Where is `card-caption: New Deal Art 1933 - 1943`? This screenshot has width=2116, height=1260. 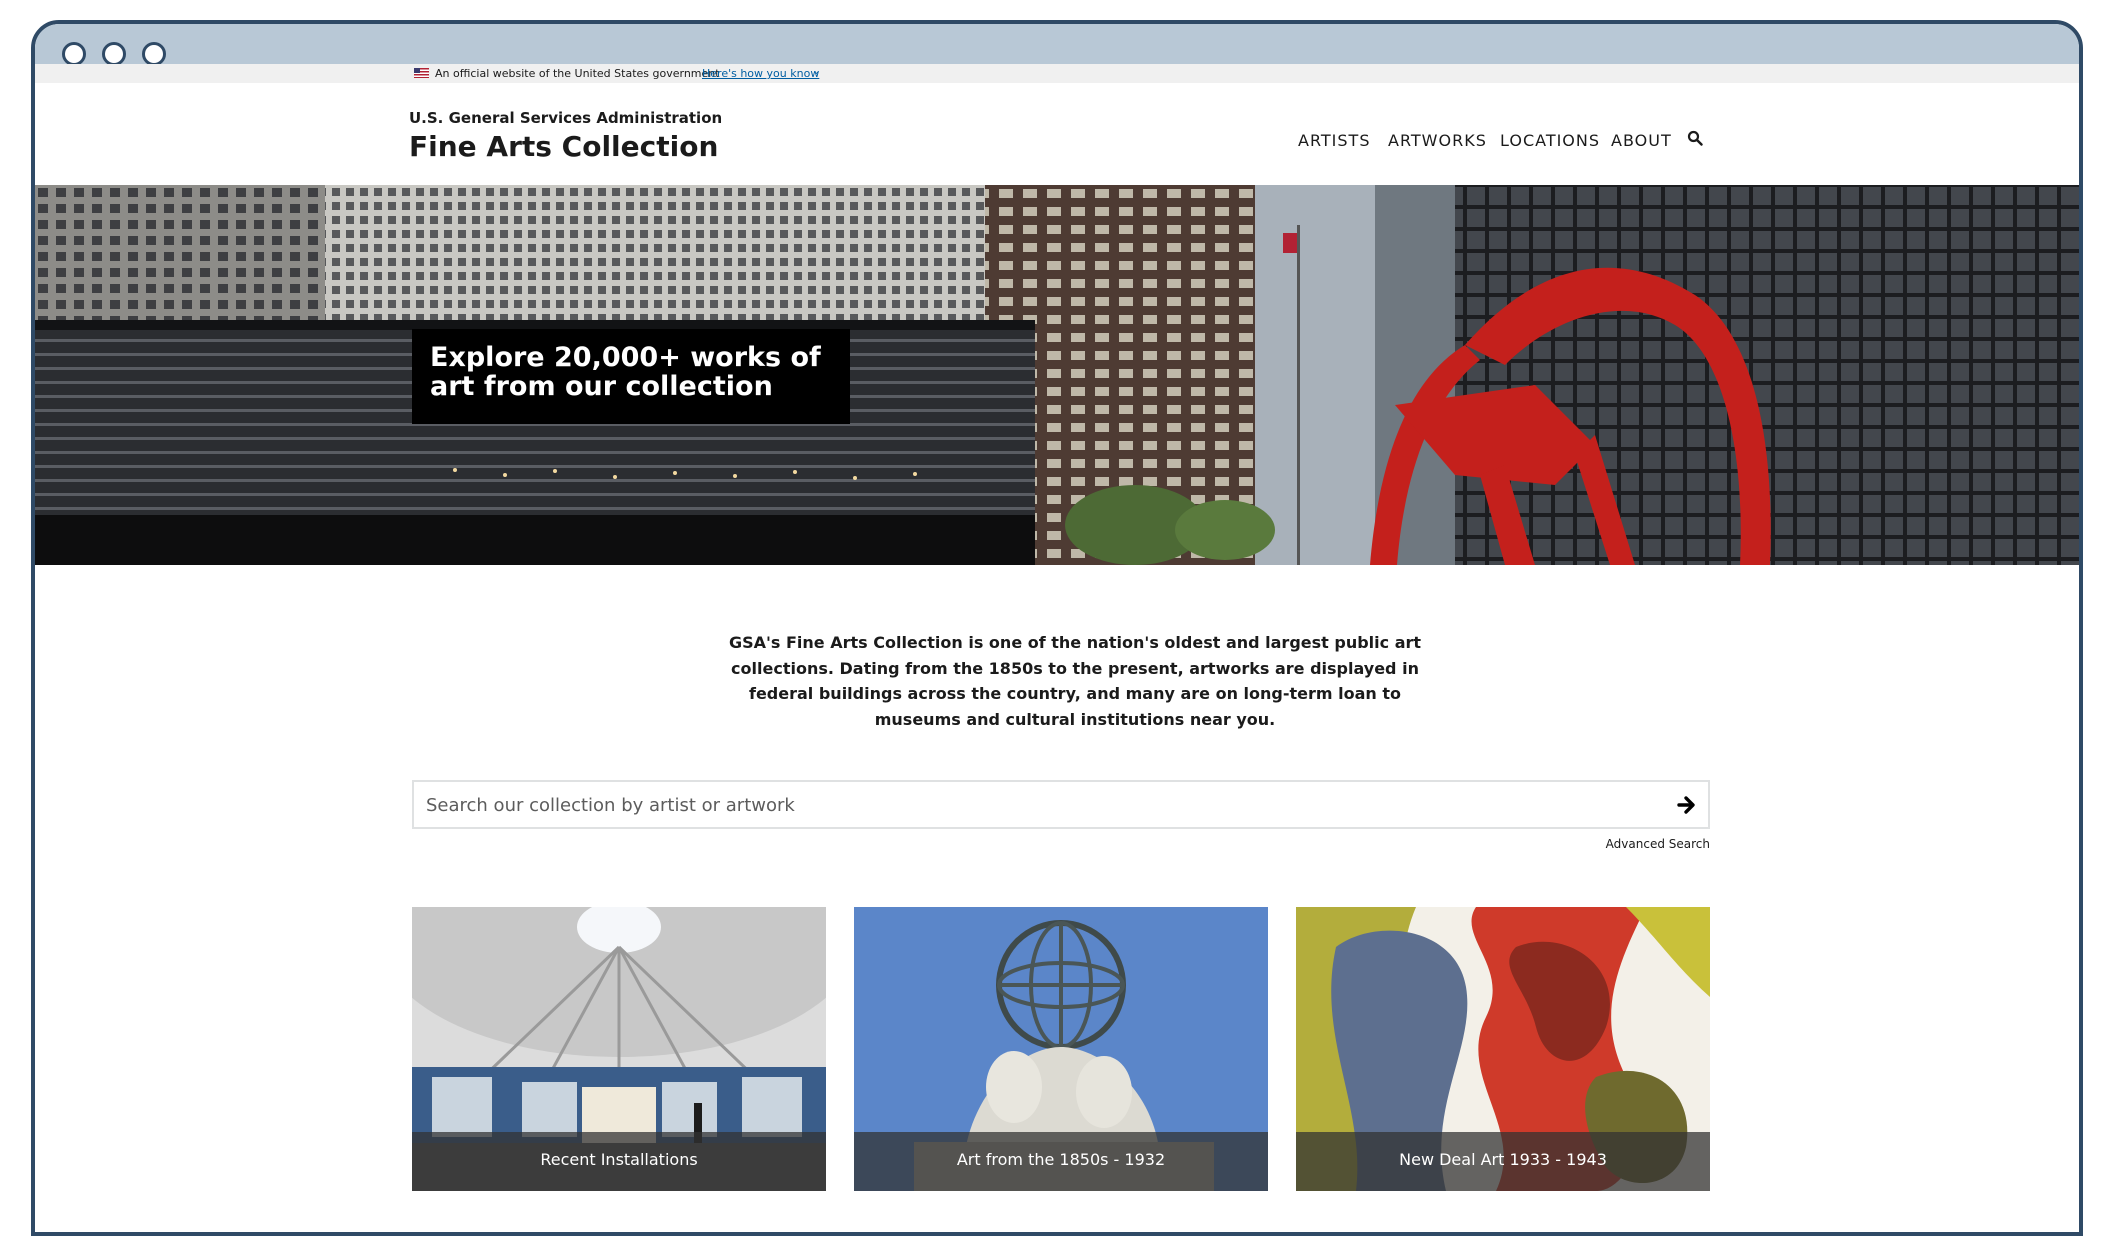
card-caption: New Deal Art 1933 - 1943 is located at coordinates (1503, 1159).